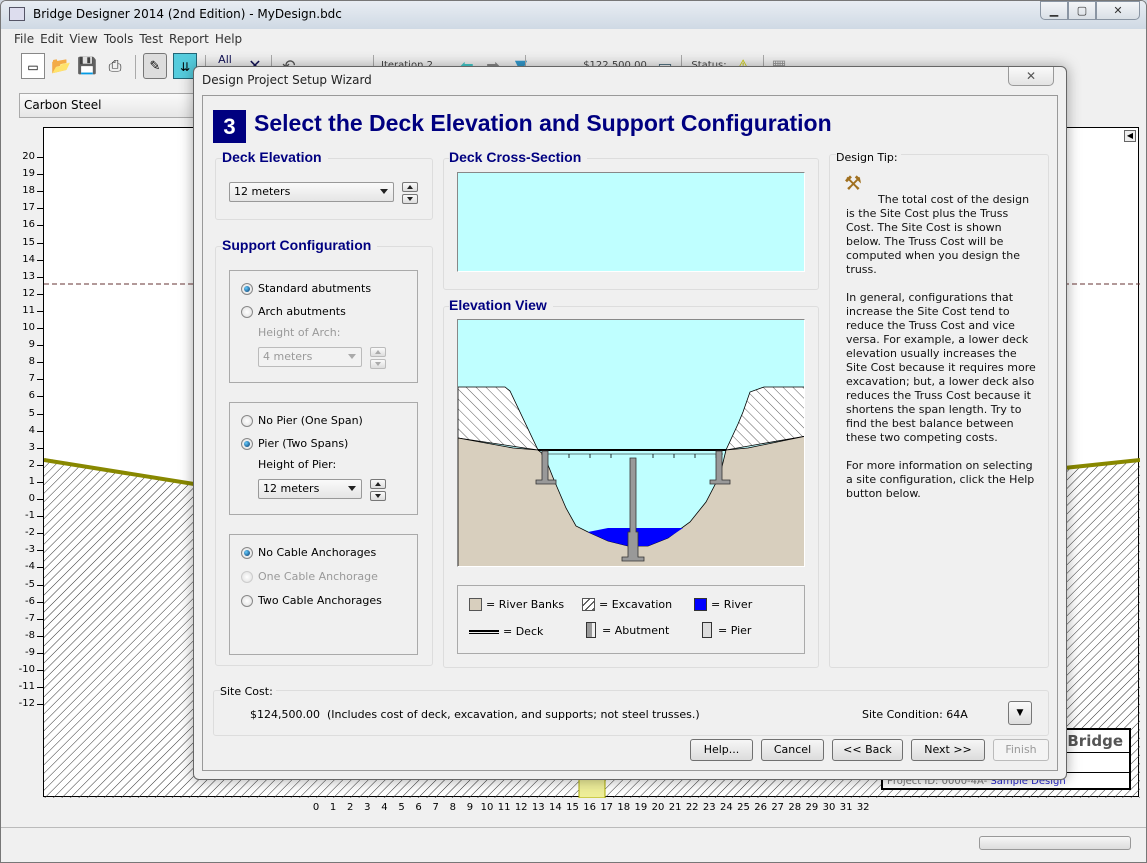 This screenshot has width=1147, height=863. Describe the element at coordinates (115, 66) in the screenshot. I see `print-button: ⎙` at that location.